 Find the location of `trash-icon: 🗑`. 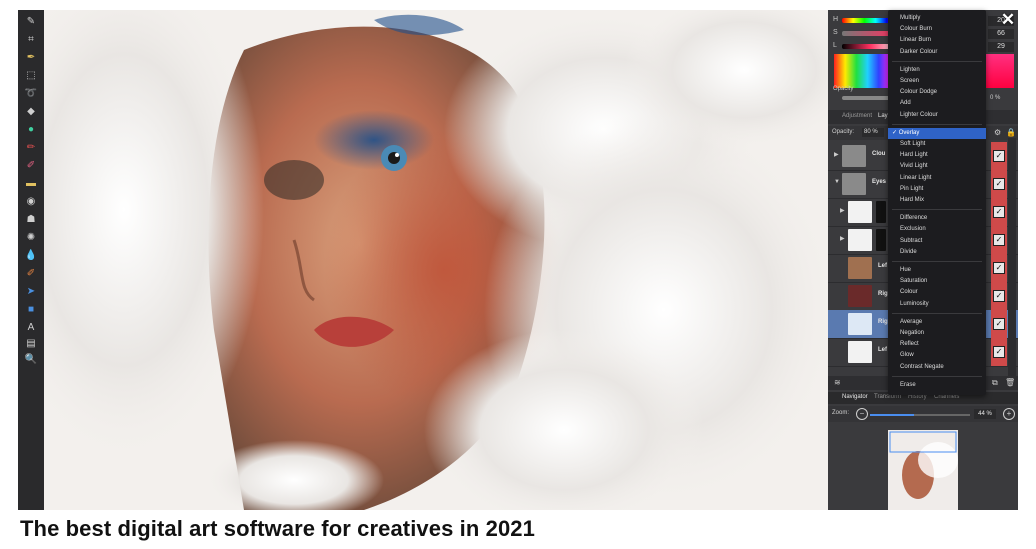

trash-icon: 🗑 is located at coordinates (1010, 382).